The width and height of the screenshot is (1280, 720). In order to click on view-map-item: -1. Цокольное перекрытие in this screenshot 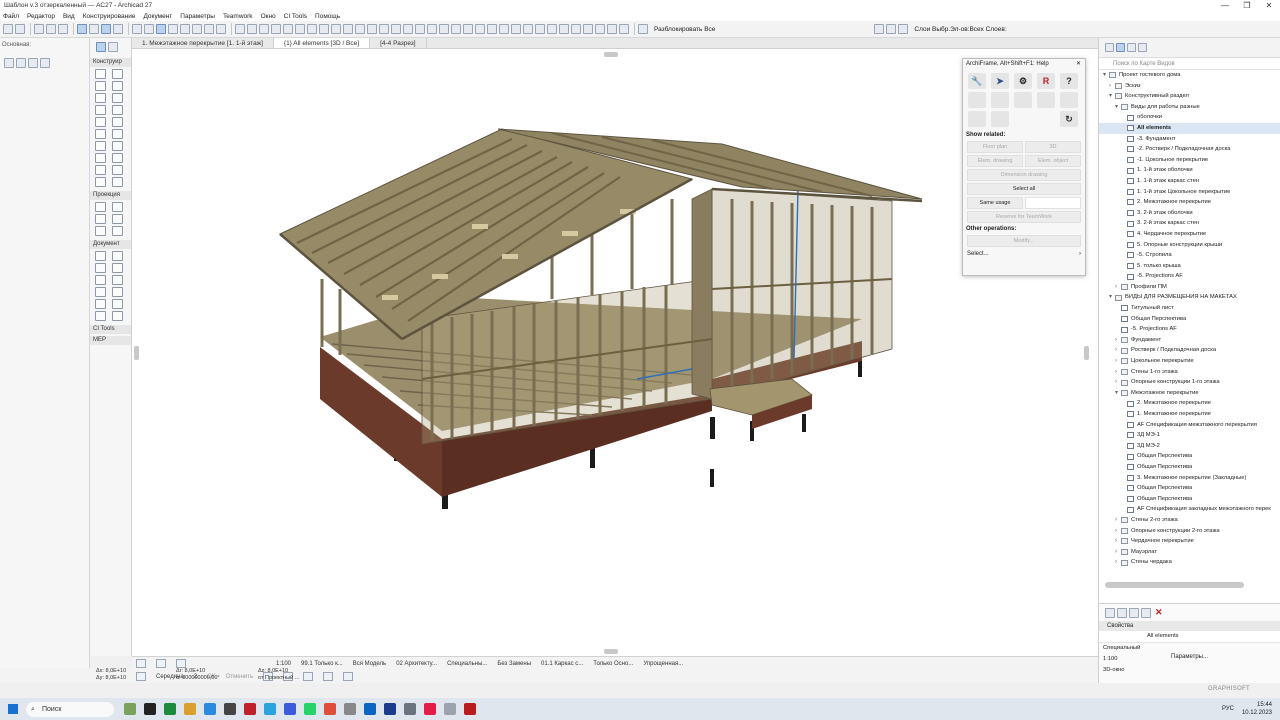, I will do `click(1189, 160)`.